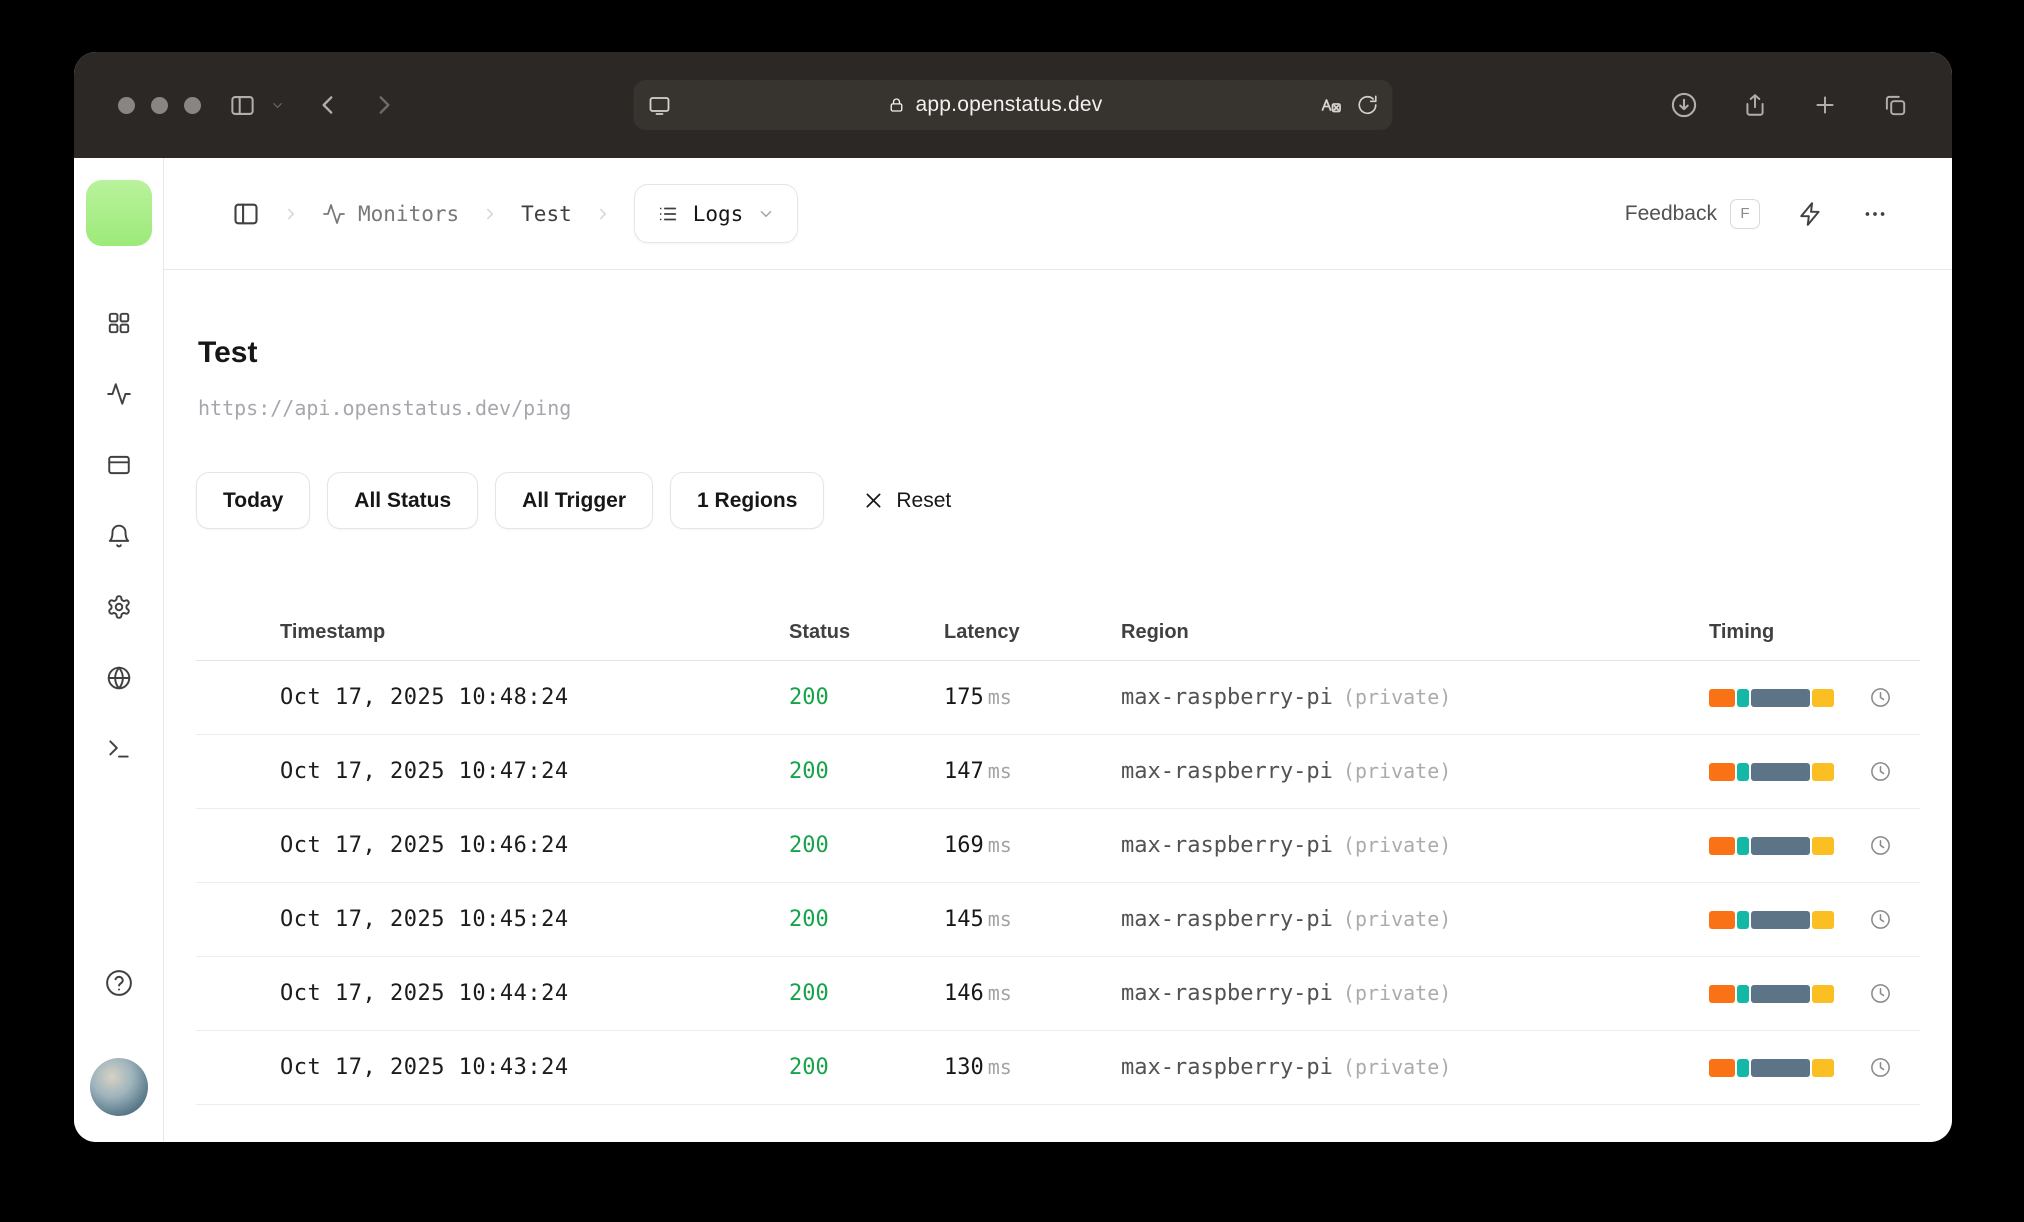  What do you see at coordinates (119, 650) in the screenshot?
I see `app-sidebar` at bounding box center [119, 650].